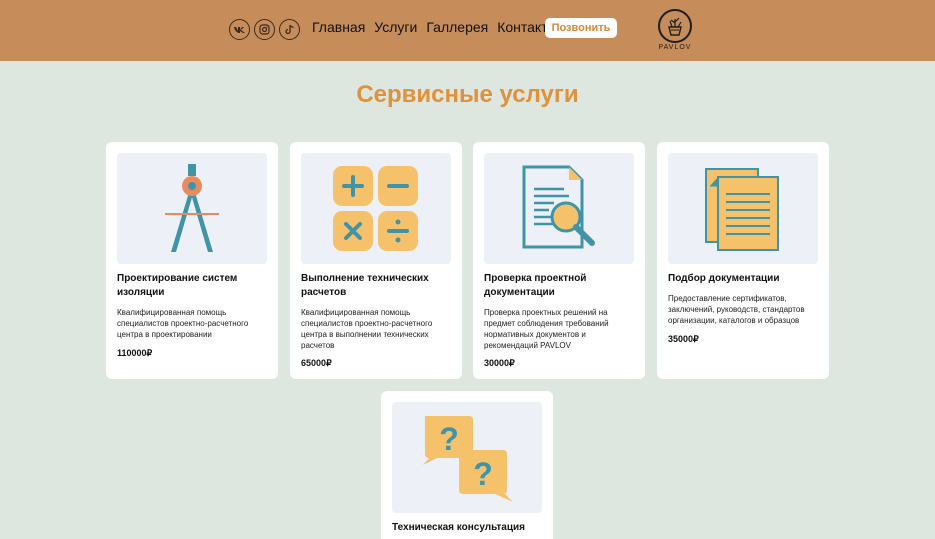 The width and height of the screenshot is (935, 539). I want to click on calculator-icon, so click(375, 208).